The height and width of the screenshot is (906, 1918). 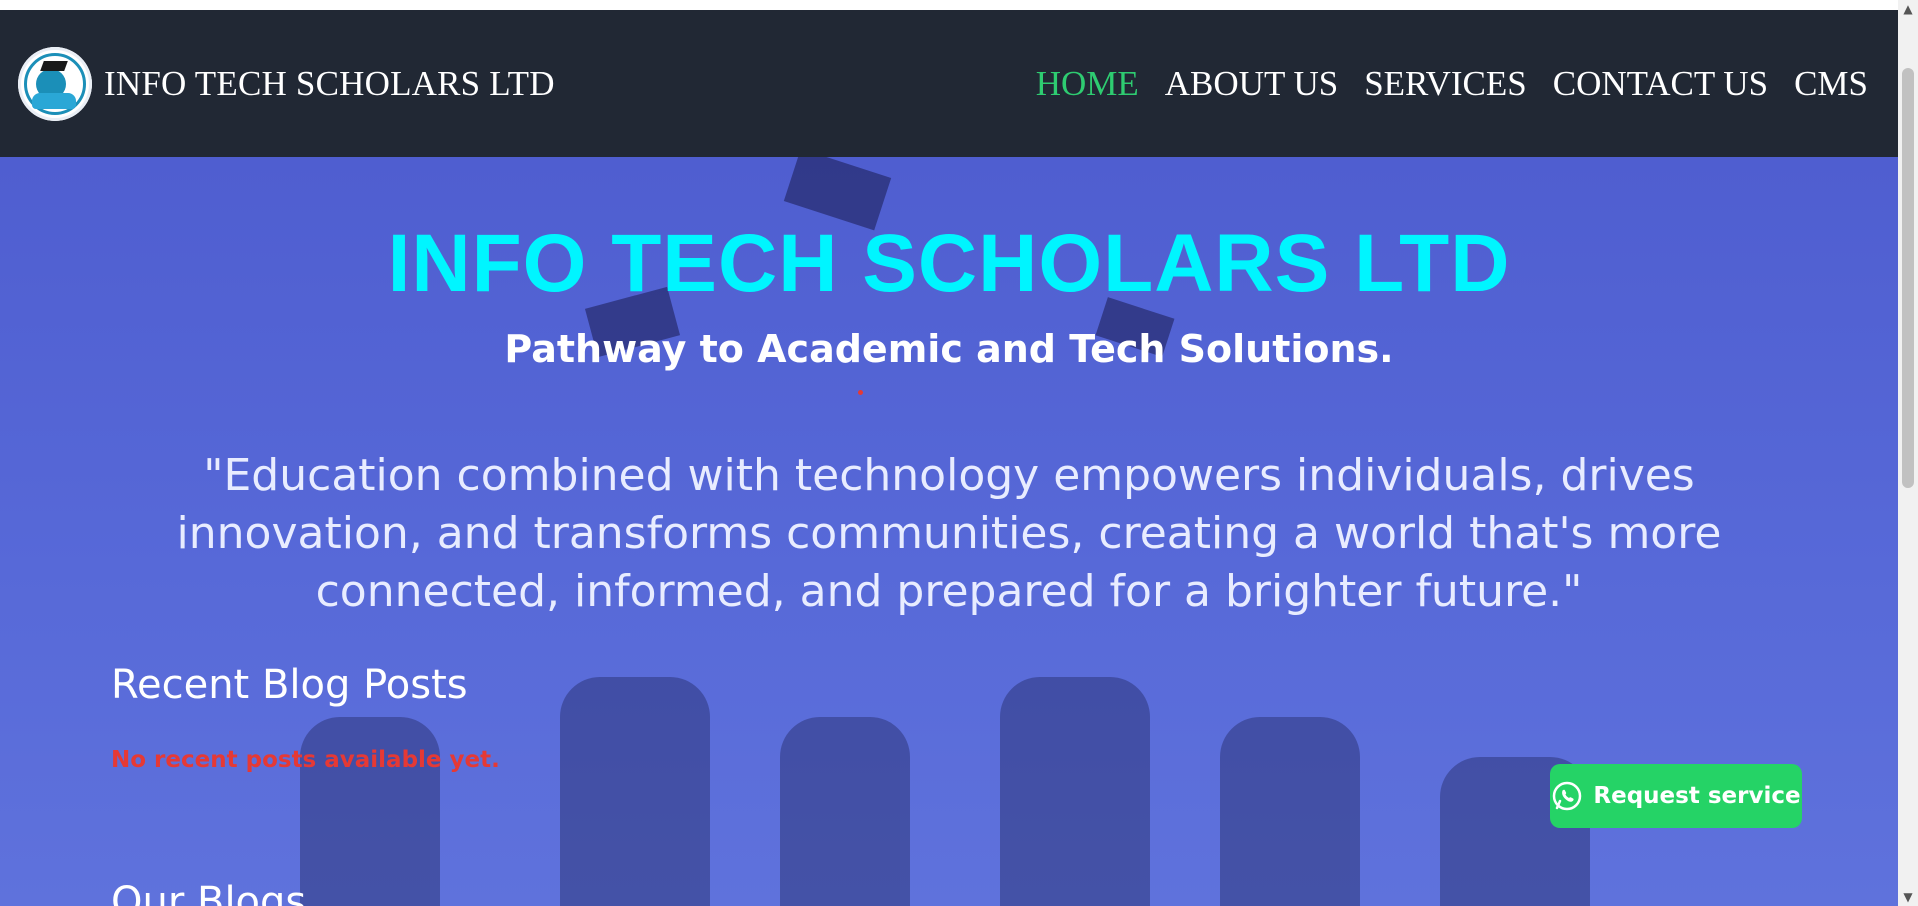 What do you see at coordinates (1908, 897) in the screenshot?
I see `scroll-down-arrow-icon: ▼` at bounding box center [1908, 897].